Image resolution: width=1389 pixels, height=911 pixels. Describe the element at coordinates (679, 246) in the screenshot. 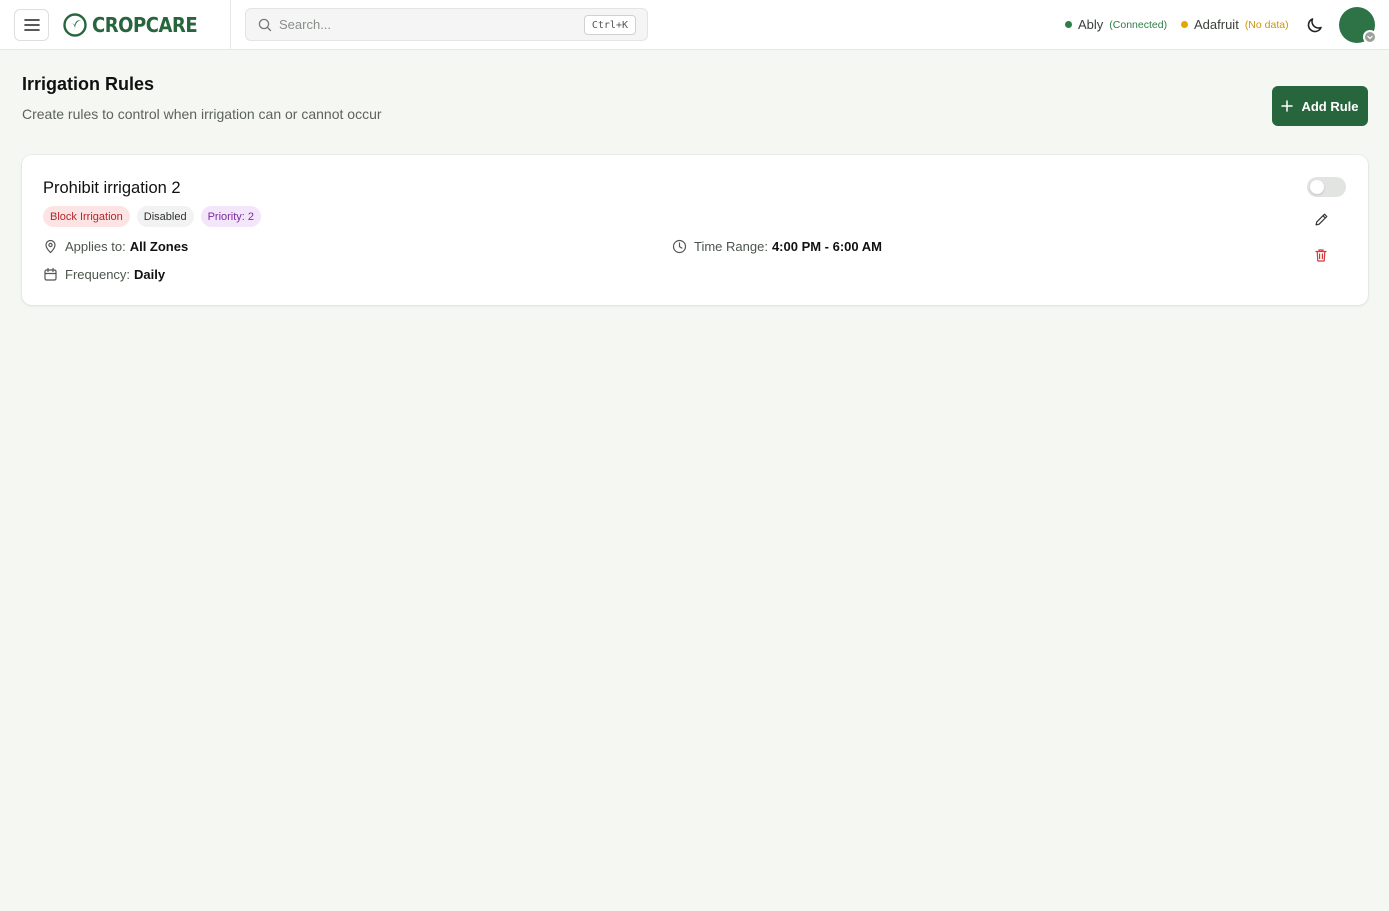

I see `clock-icon` at that location.